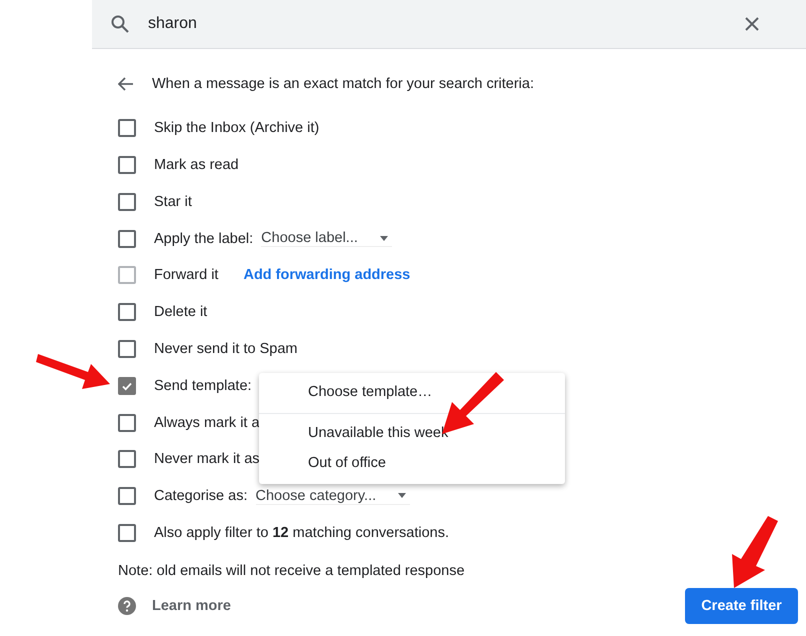  Describe the element at coordinates (446, 24) in the screenshot. I see `search-query: sharon` at that location.